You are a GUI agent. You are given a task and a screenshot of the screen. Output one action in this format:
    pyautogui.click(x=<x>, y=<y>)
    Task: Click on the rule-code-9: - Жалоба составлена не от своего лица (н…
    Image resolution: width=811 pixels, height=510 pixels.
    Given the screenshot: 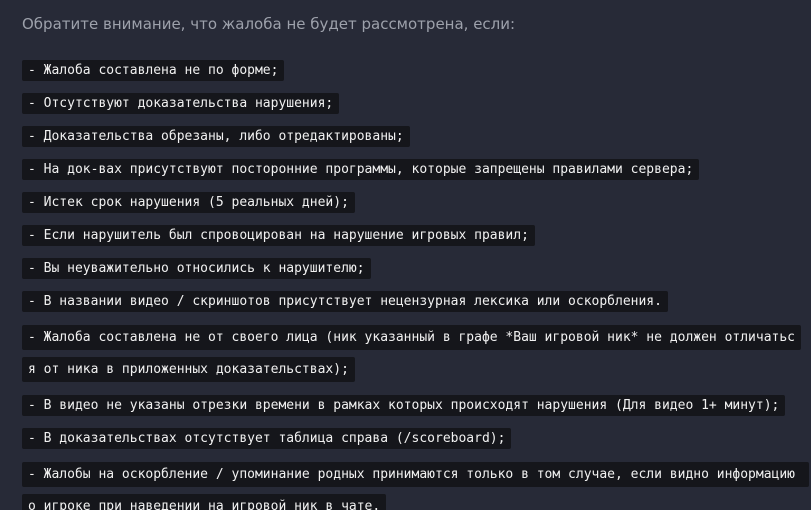 What is the action you would take?
    pyautogui.click(x=412, y=353)
    